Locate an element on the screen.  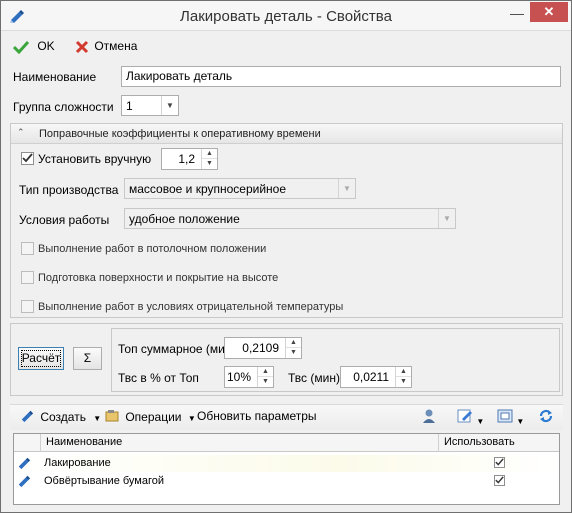
tvs-min-label: Твс (мин) is located at coordinates (314, 378).